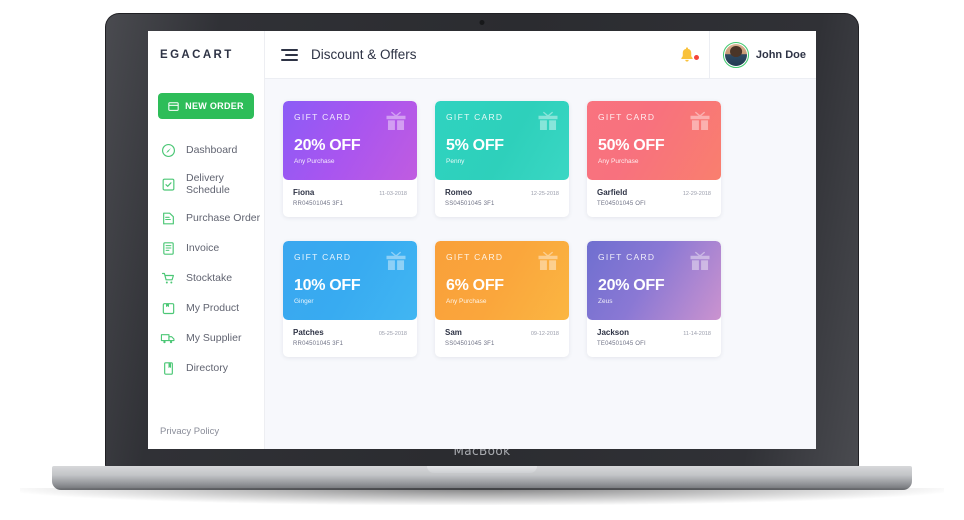 Image resolution: width=964 pixels, height=520 pixels. I want to click on gift-card-footer: Jackson 11-14-2018 TE04501045 OFI, so click(654, 338).